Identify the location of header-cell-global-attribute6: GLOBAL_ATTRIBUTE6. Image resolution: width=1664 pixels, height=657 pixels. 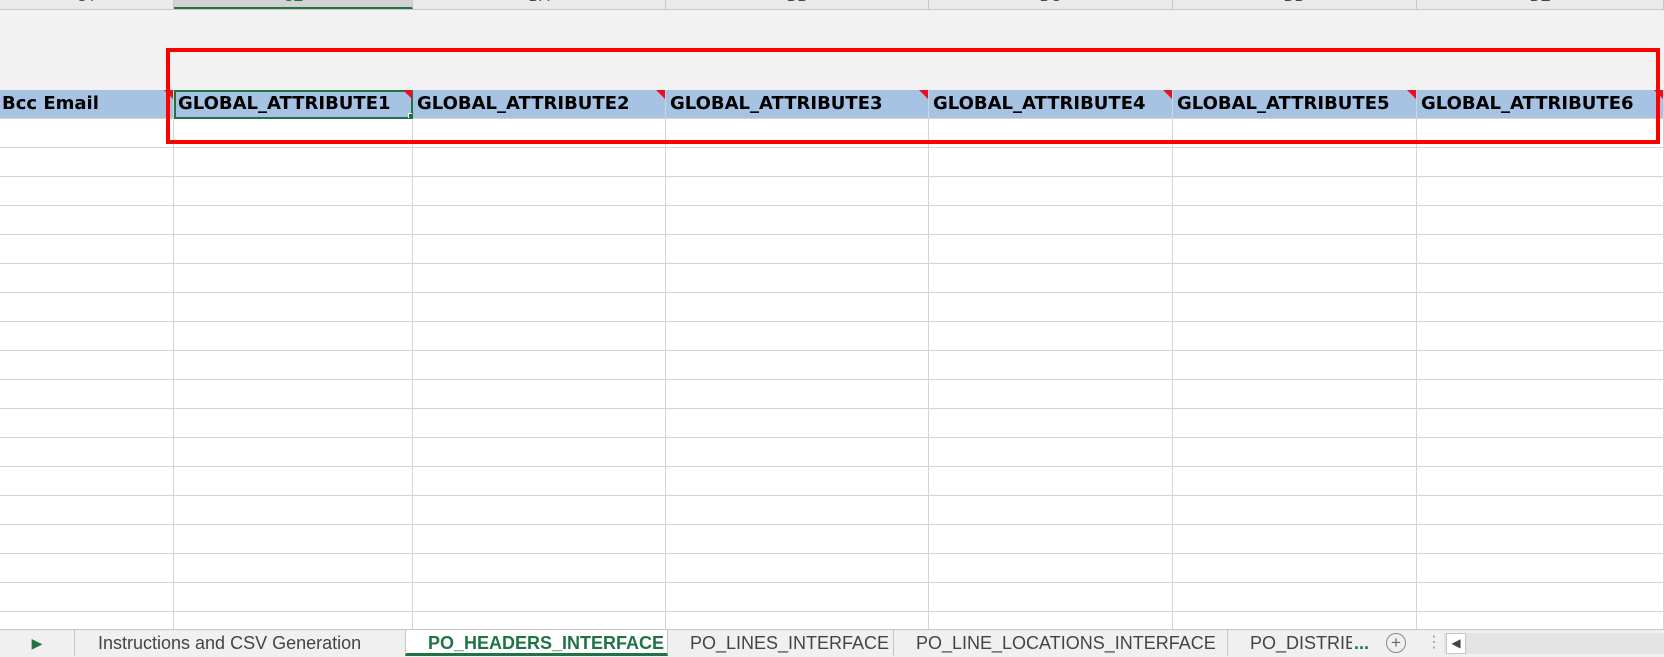
(1540, 104).